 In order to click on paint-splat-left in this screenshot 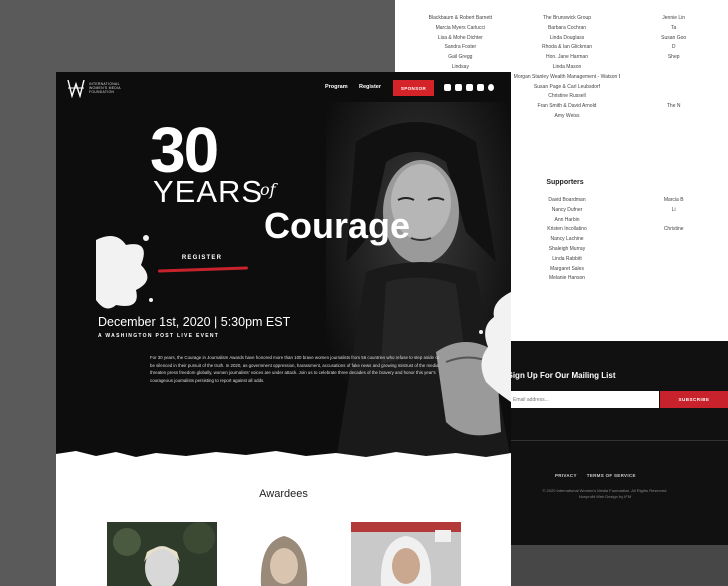, I will do `click(124, 272)`.